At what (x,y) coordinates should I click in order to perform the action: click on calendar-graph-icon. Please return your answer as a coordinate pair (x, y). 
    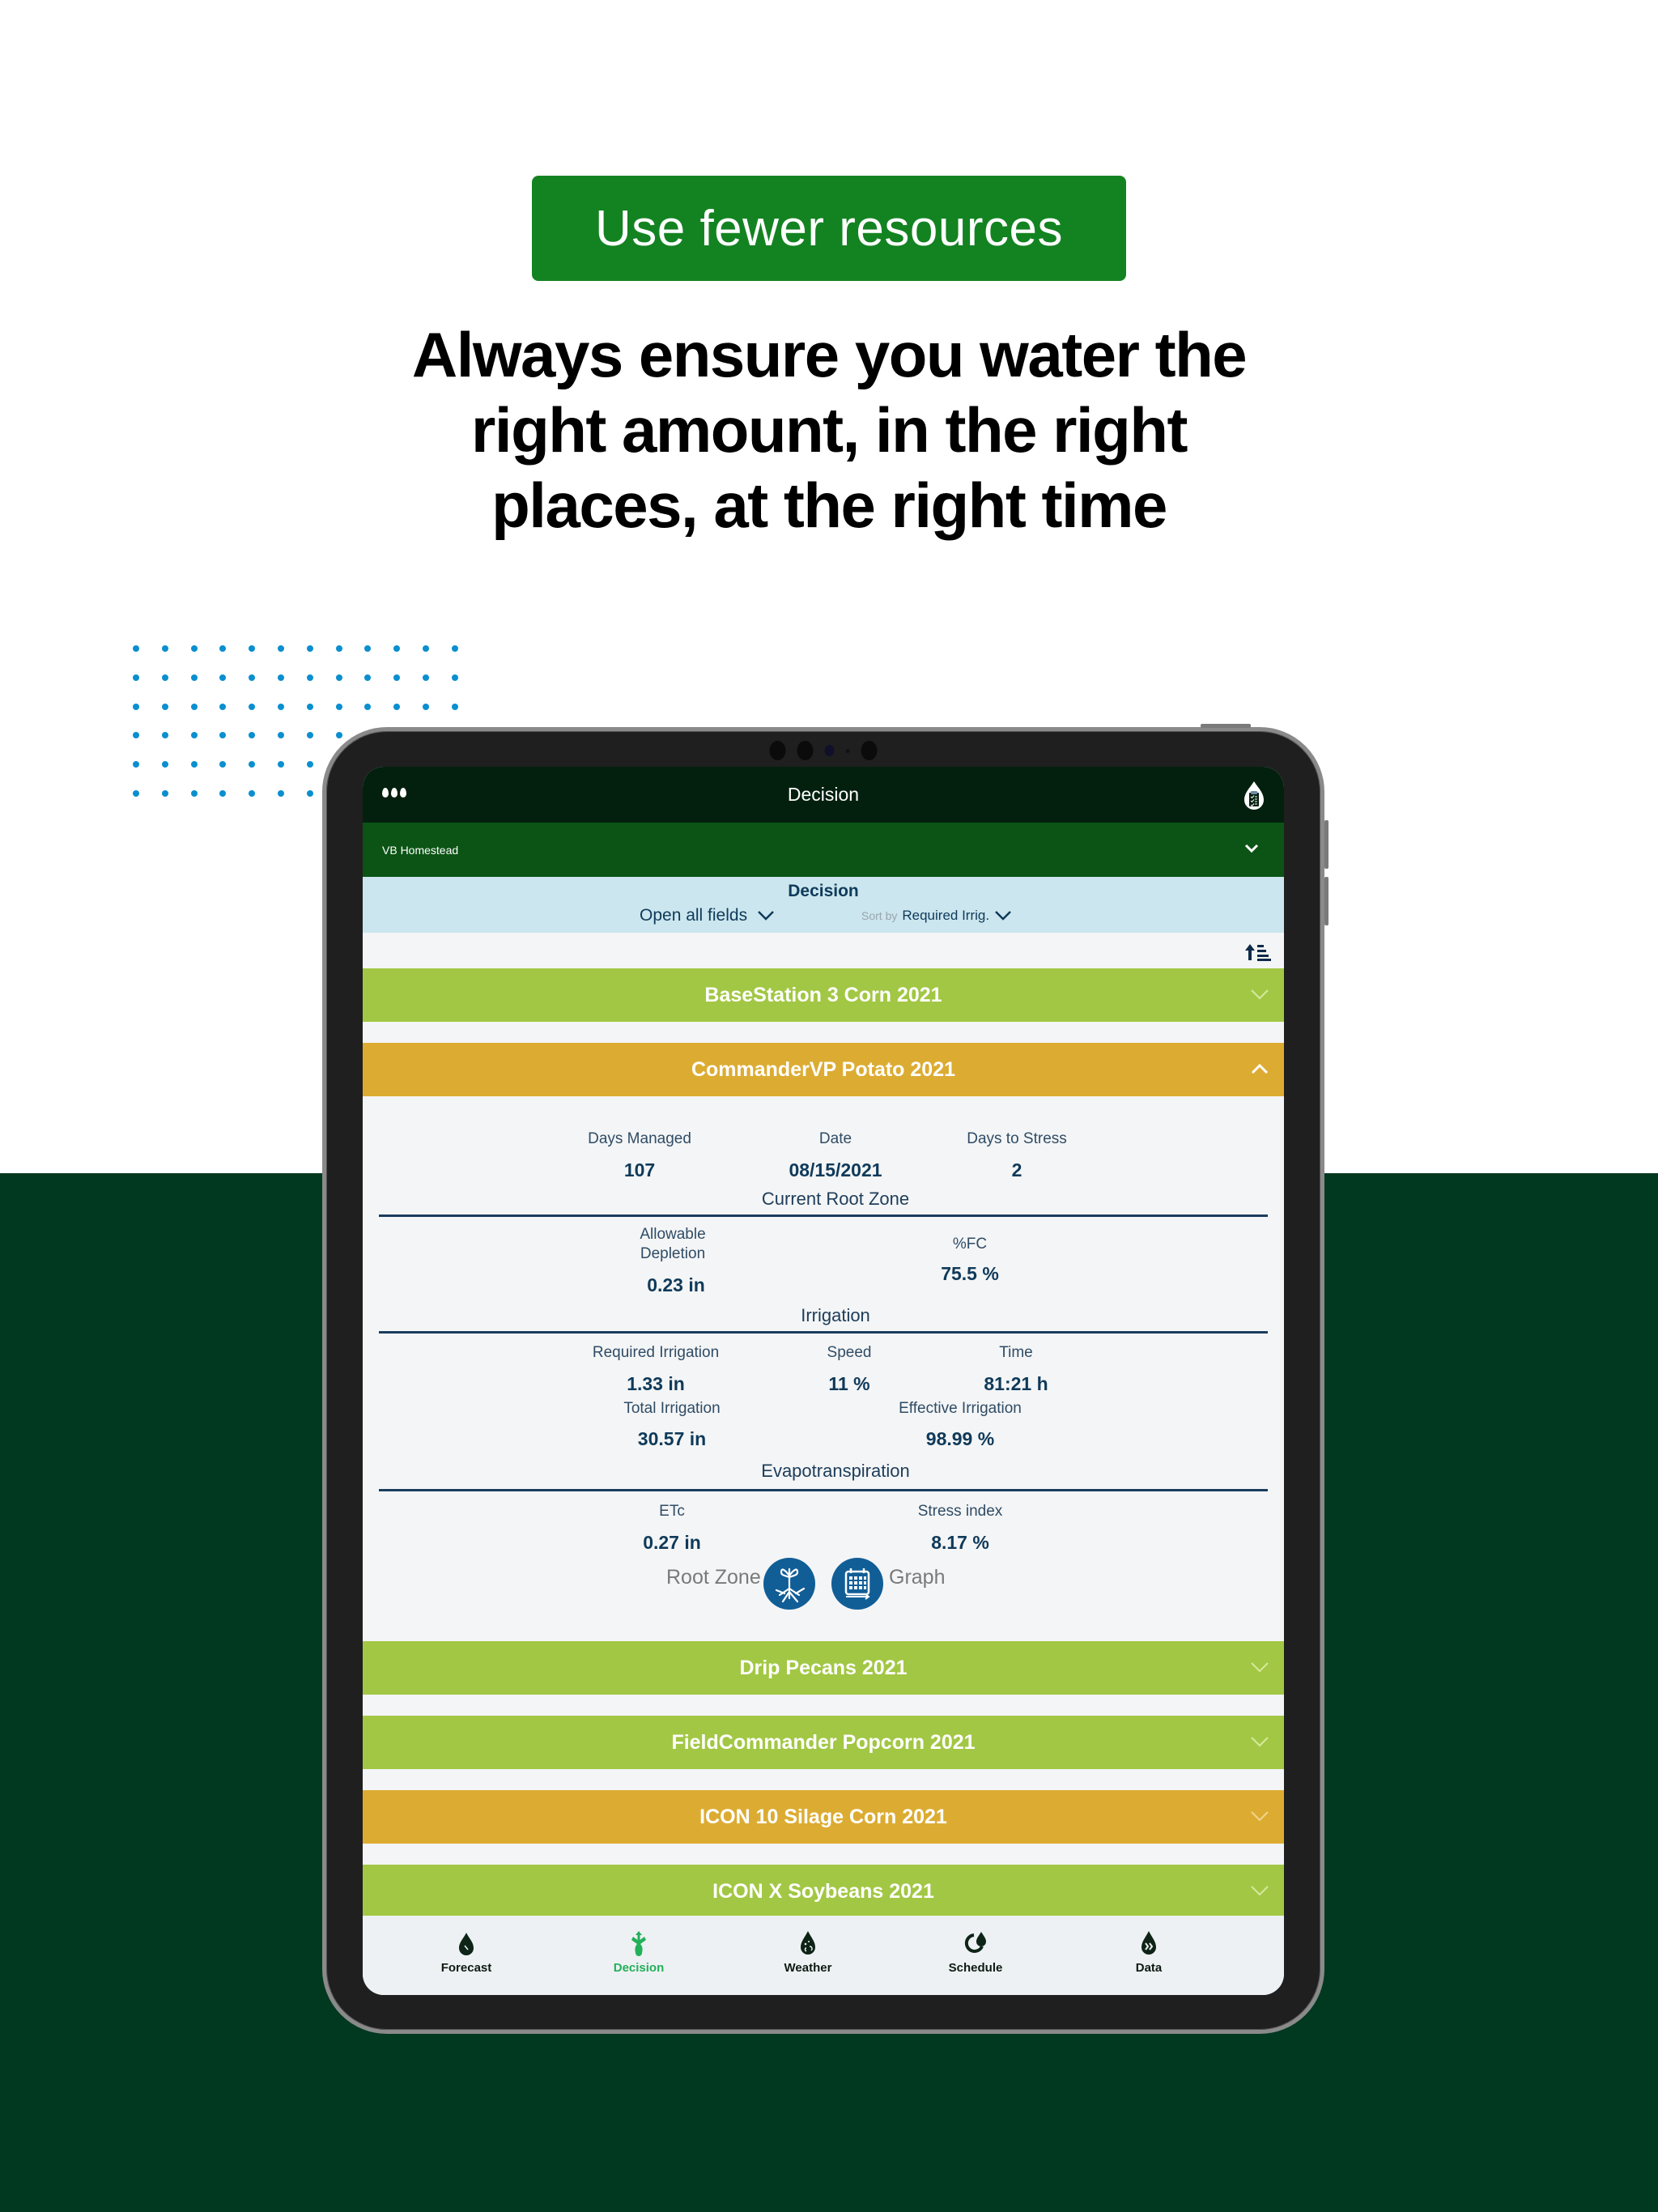
    Looking at the image, I should click on (857, 1584).